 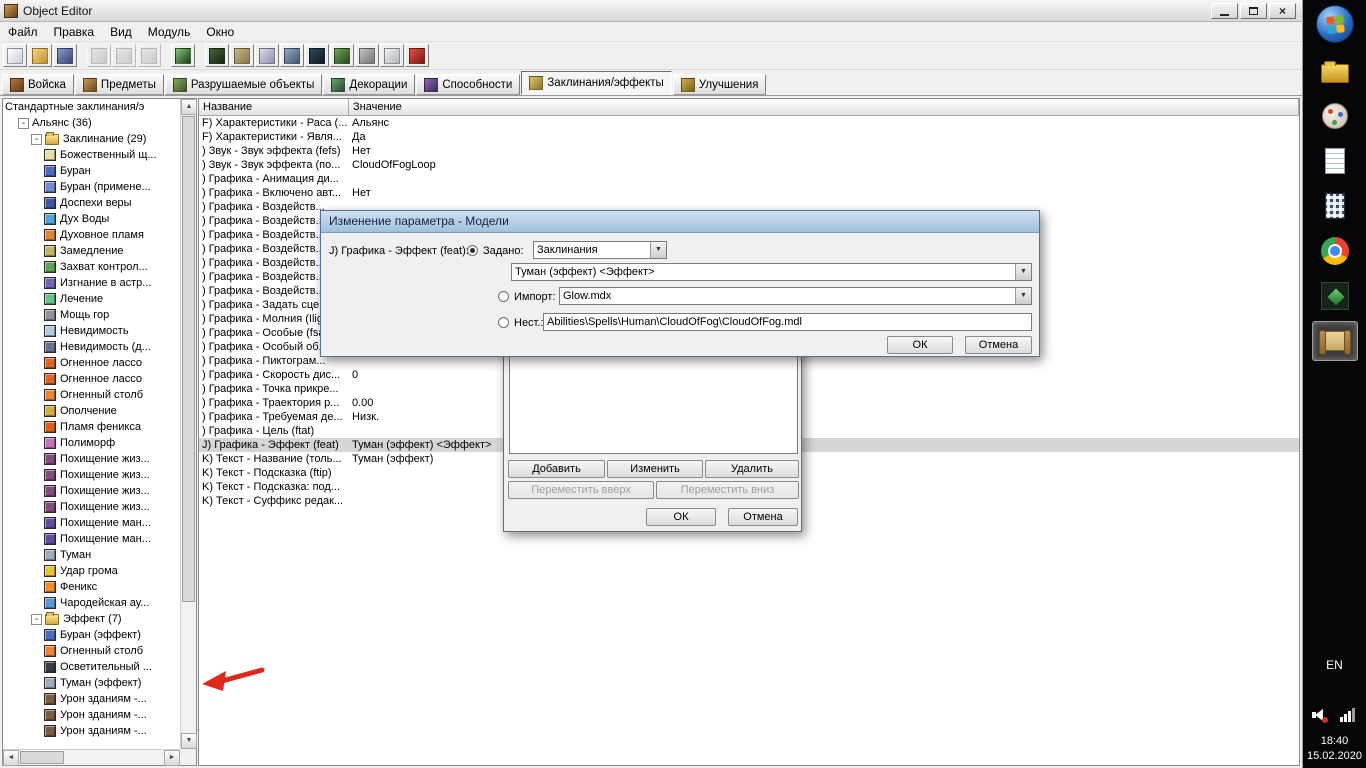 I want to click on notepad-taskbar-button, so click(x=1335, y=161).